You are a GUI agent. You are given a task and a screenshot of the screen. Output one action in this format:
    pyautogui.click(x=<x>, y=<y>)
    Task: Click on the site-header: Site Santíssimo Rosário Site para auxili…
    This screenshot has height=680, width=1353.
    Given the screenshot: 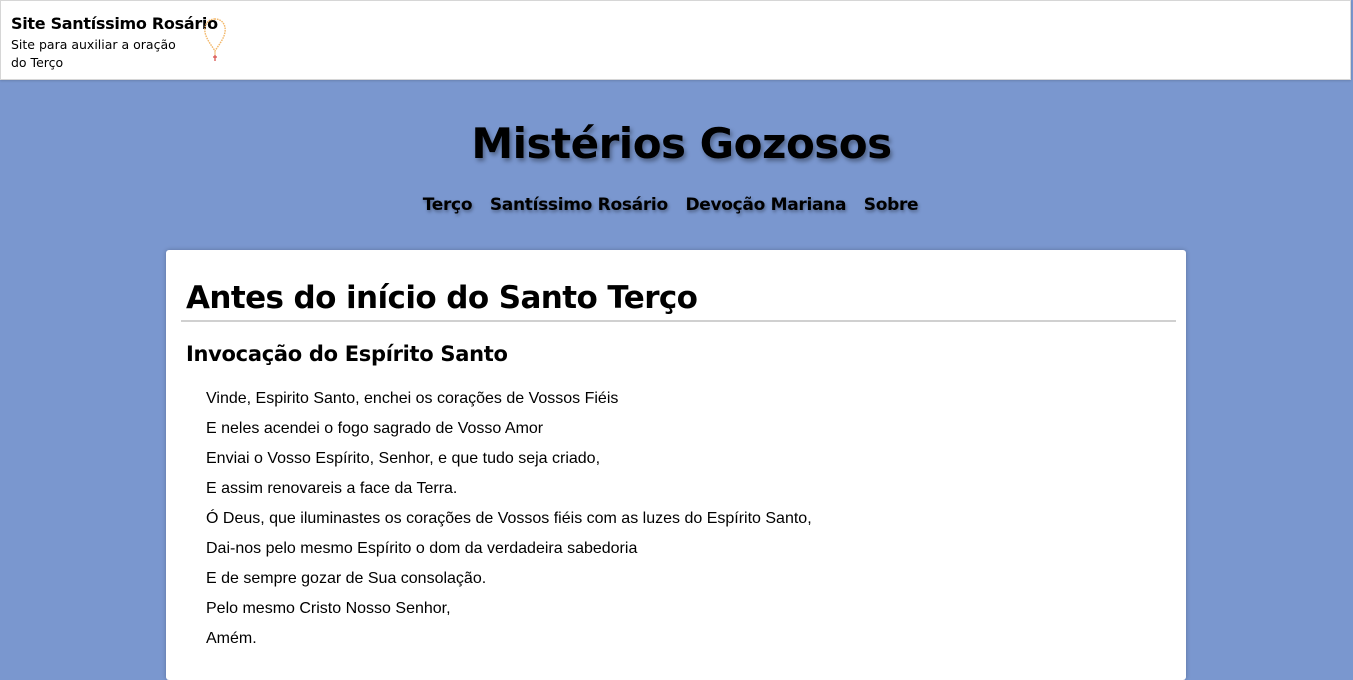 What is the action you would take?
    pyautogui.click(x=675, y=40)
    